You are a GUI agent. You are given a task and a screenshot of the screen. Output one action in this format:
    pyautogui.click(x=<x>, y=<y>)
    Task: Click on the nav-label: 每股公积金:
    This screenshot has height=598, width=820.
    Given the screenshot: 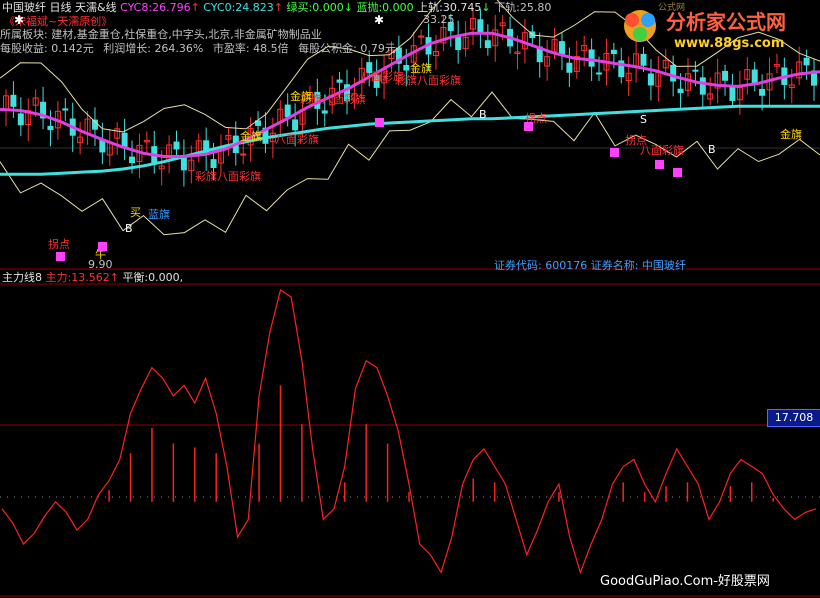 What is the action you would take?
    pyautogui.click(x=327, y=48)
    